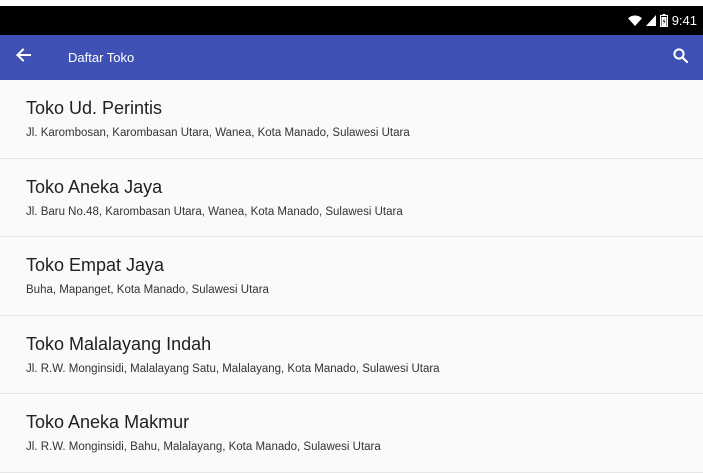 This screenshot has height=473, width=703. What do you see at coordinates (634, 20) in the screenshot?
I see `wifi-icon` at bounding box center [634, 20].